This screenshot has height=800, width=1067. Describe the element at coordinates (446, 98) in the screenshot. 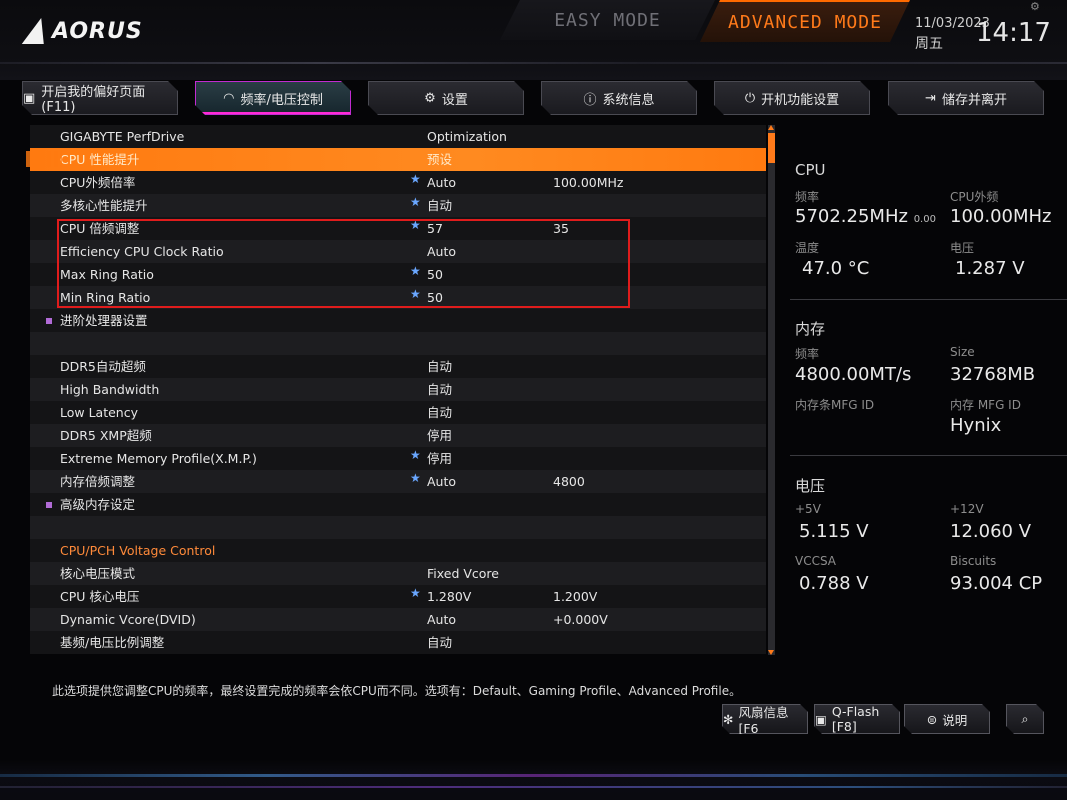

I see `tab-settings: ⚙ 设置` at that location.